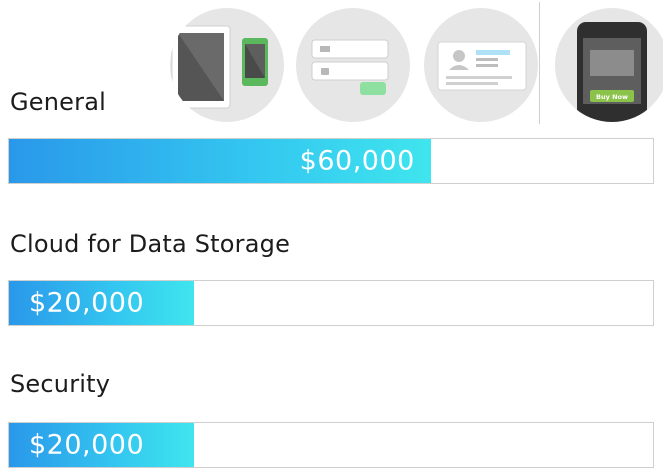 This screenshot has width=663, height=470. Describe the element at coordinates (481, 65) in the screenshot. I see `profile-card-icon` at that location.